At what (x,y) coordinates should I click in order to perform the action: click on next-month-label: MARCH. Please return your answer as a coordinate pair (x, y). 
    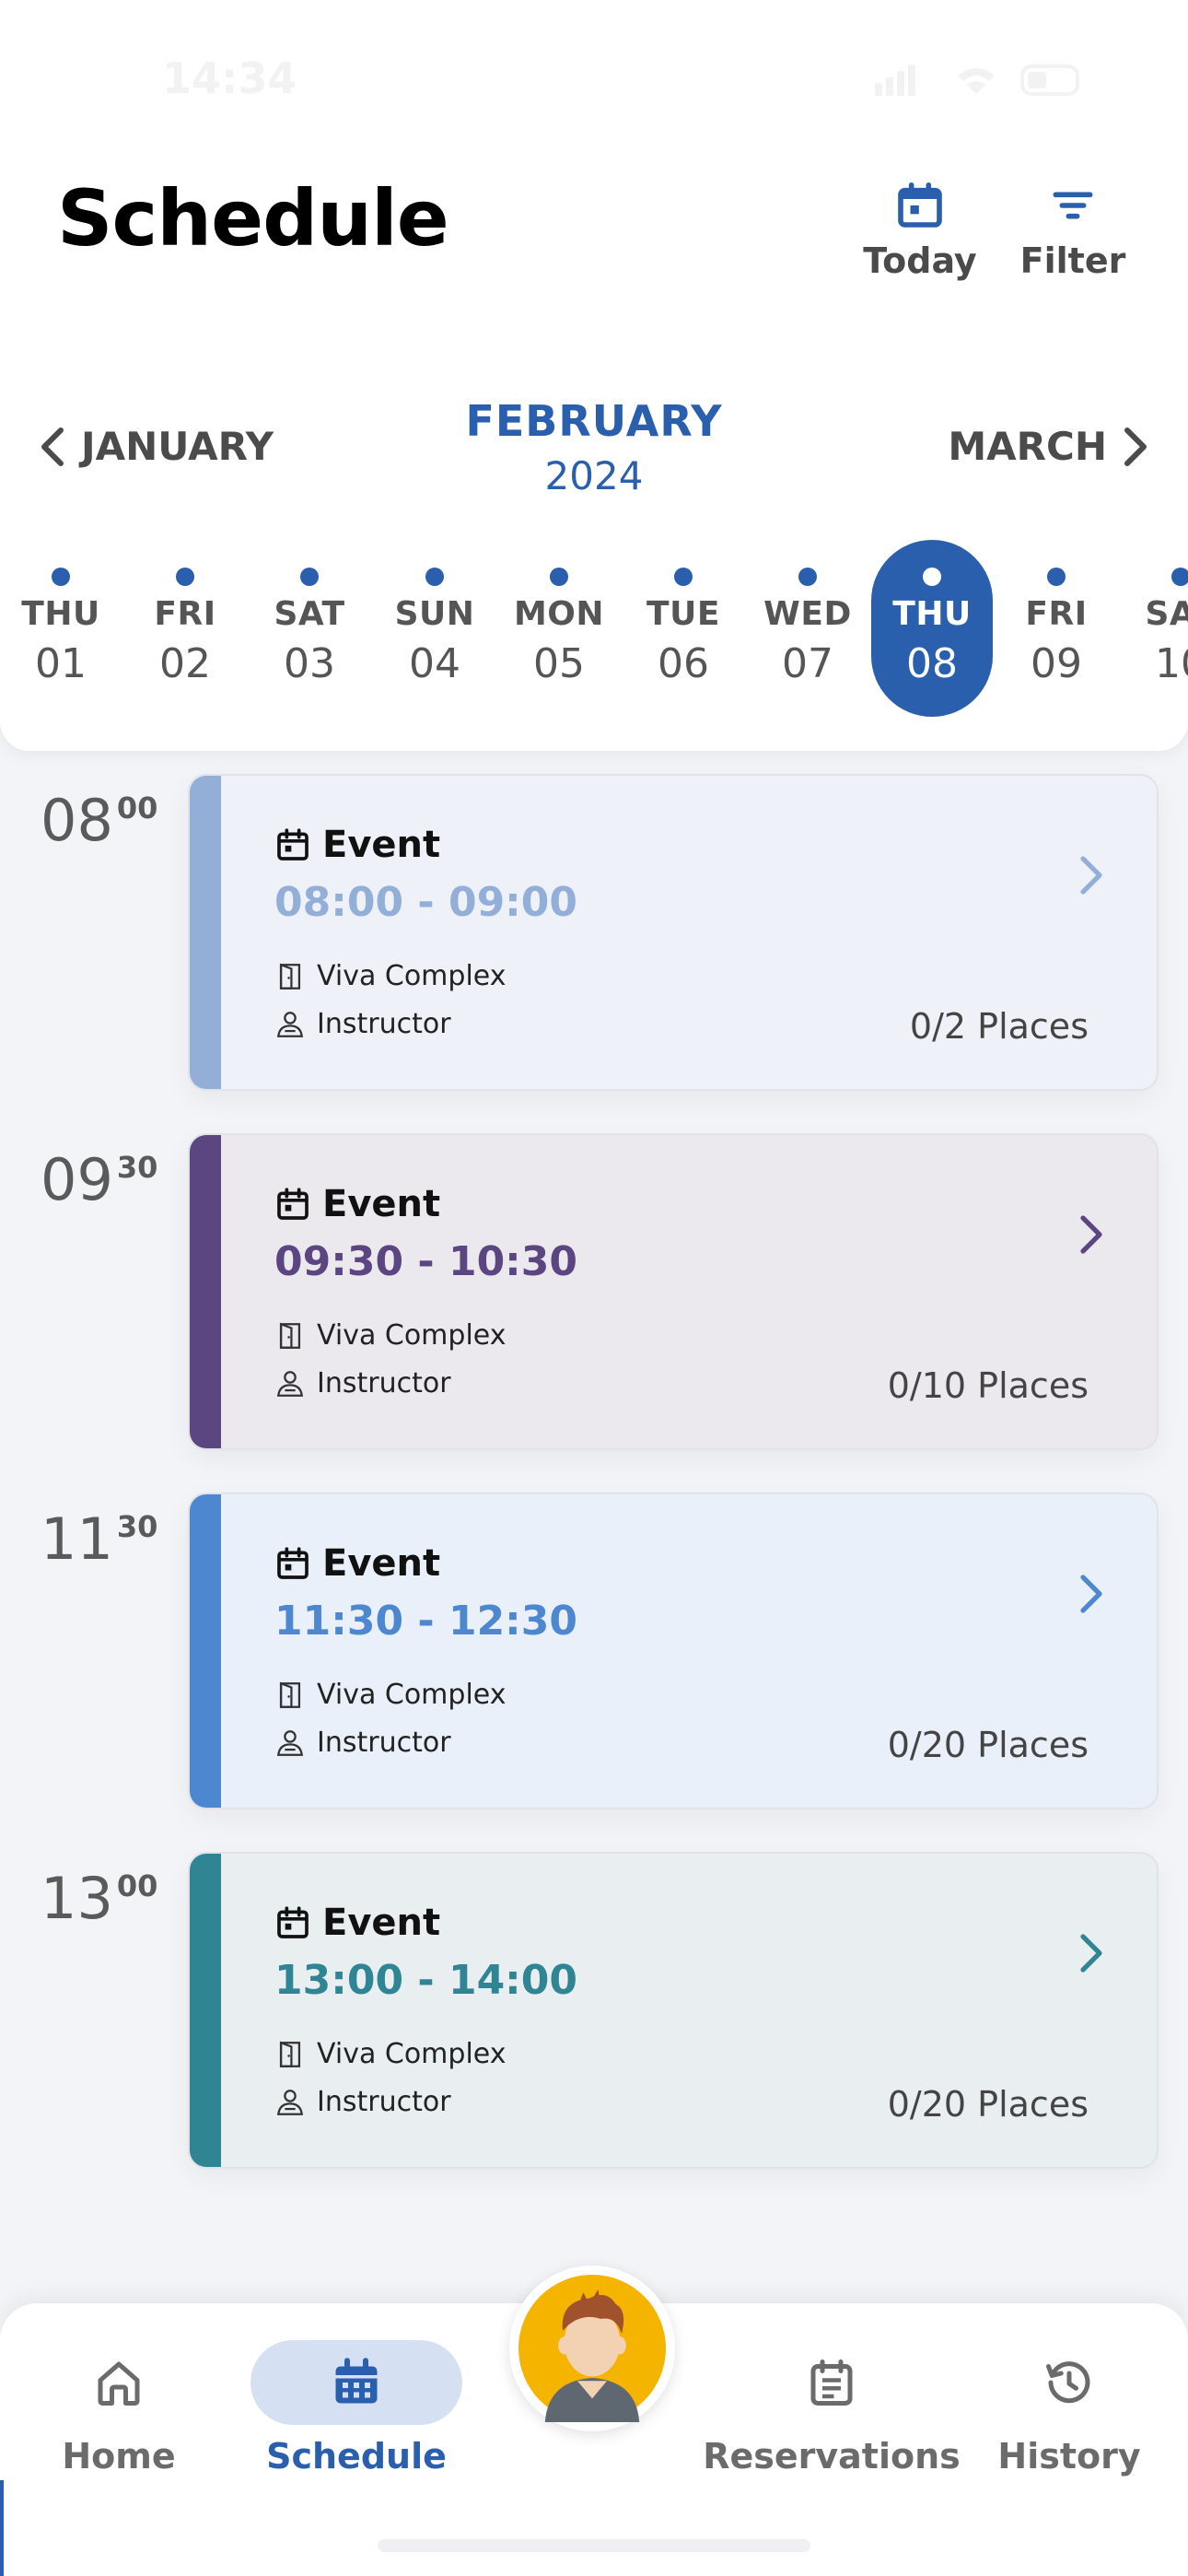
    Looking at the image, I should click on (1027, 446).